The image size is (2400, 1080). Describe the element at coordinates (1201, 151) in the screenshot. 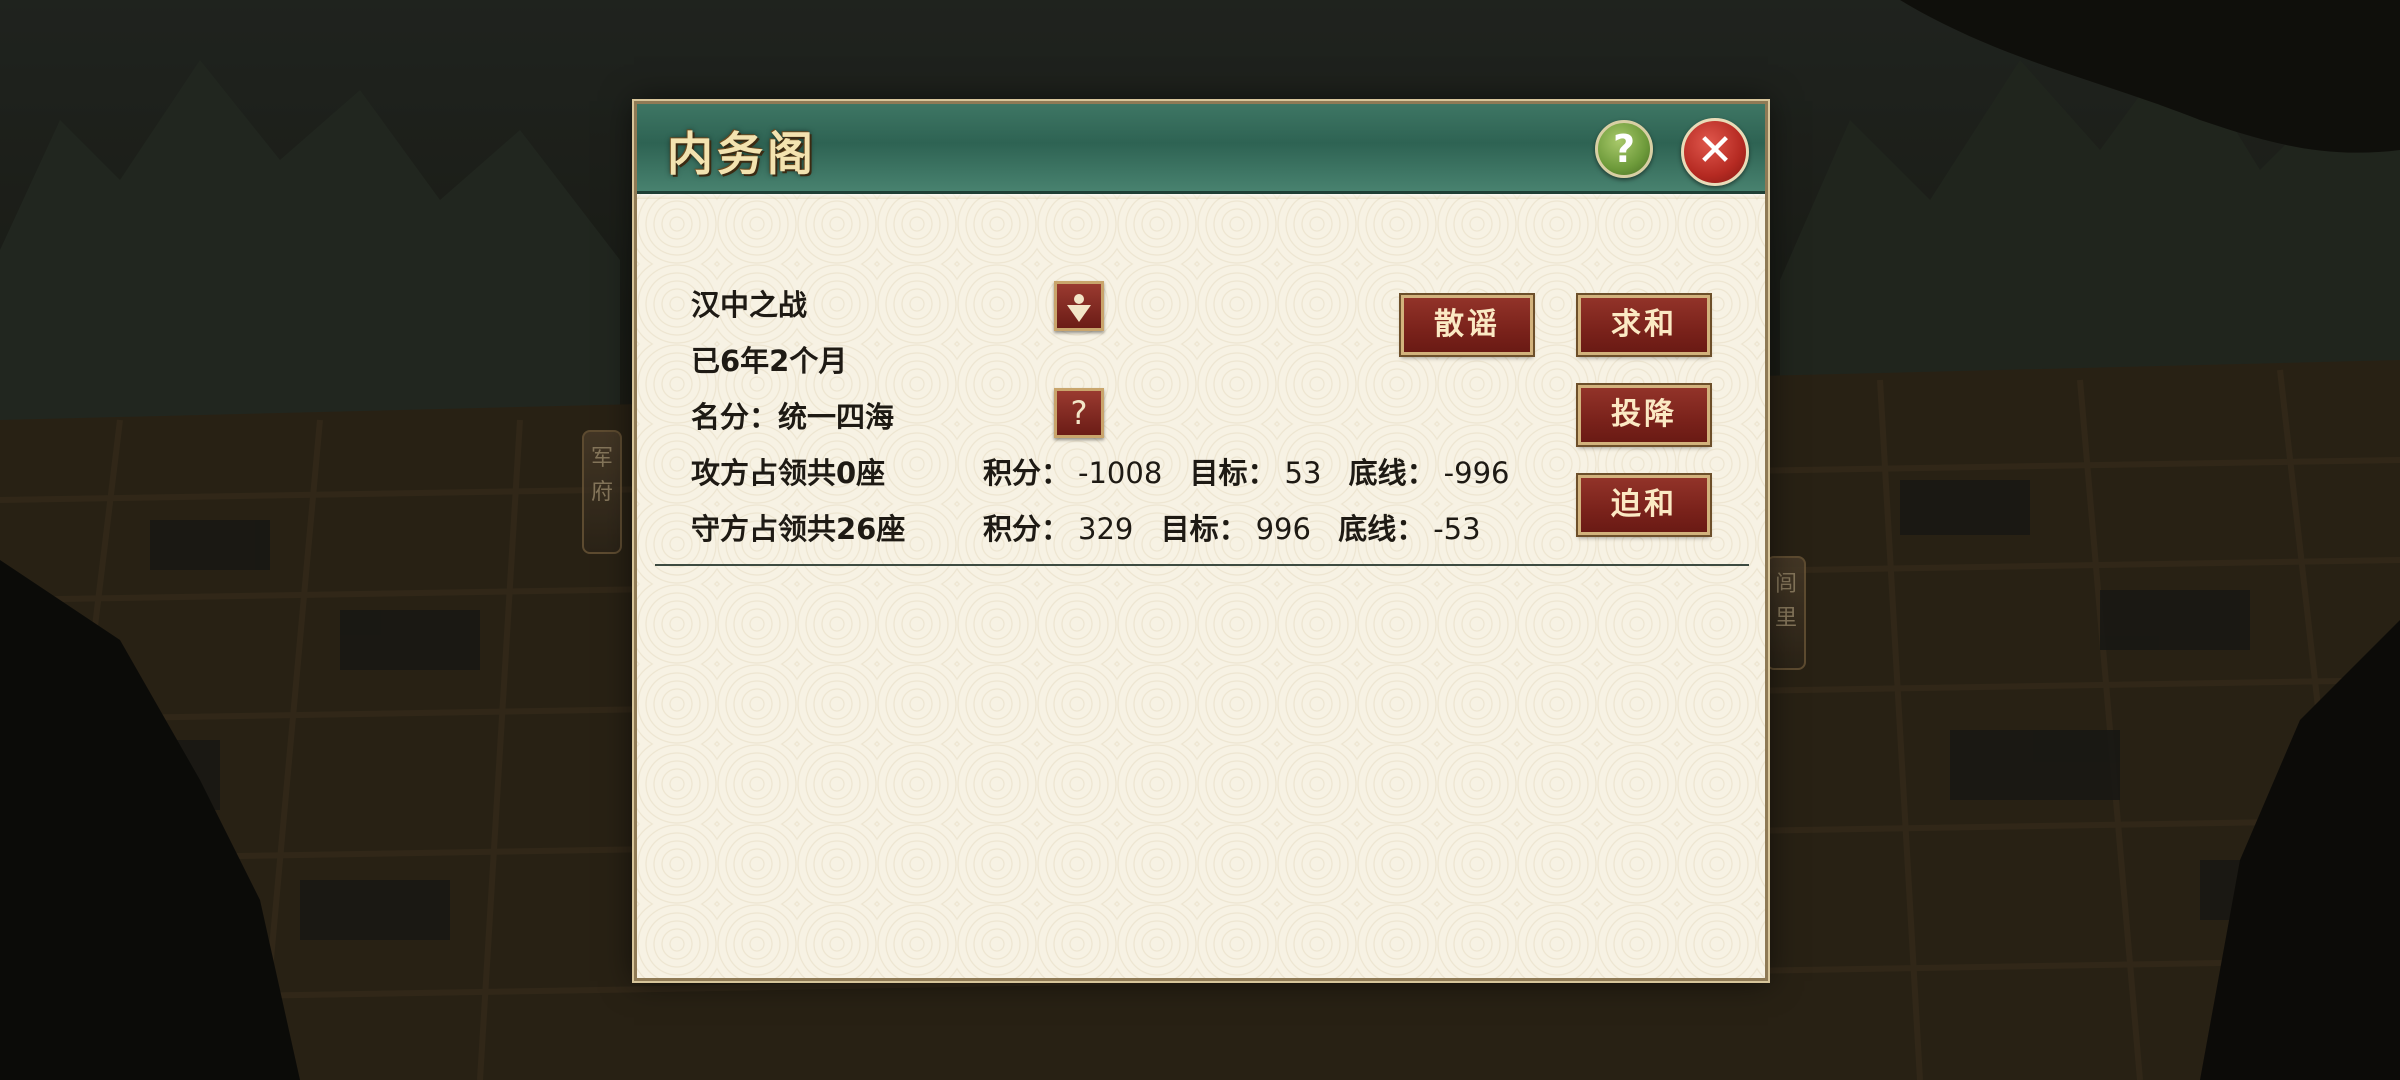

I see `dialog-header: 内务阁 ? ✕` at that location.